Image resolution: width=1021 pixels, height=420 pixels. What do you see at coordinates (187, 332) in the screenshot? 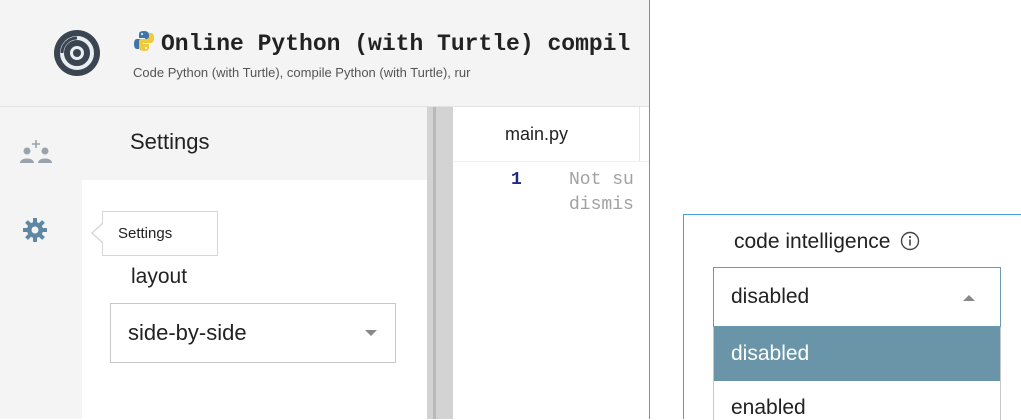
I see `layout-select-value: side-by-side` at bounding box center [187, 332].